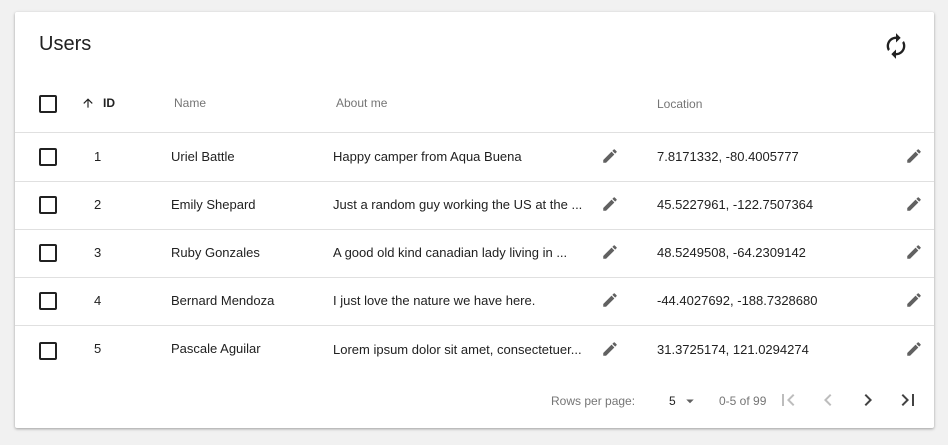 The height and width of the screenshot is (445, 948). I want to click on cell-id: 3, so click(98, 252).